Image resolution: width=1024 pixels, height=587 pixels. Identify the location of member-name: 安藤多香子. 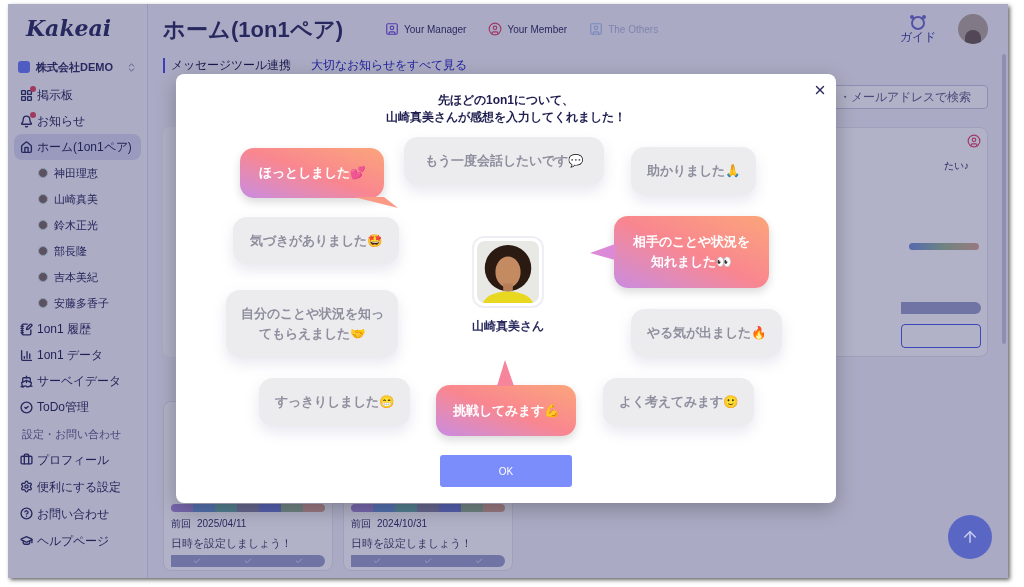
(81, 303).